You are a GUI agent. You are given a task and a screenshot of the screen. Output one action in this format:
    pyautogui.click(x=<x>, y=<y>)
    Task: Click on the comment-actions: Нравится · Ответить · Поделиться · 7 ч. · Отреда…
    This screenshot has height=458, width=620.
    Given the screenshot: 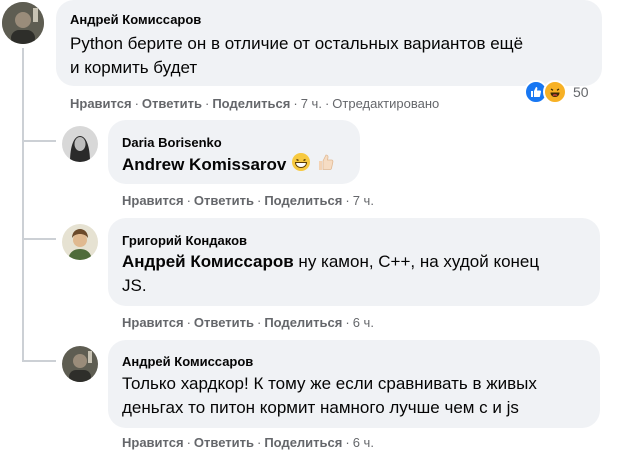 What is the action you would take?
    pyautogui.click(x=254, y=103)
    